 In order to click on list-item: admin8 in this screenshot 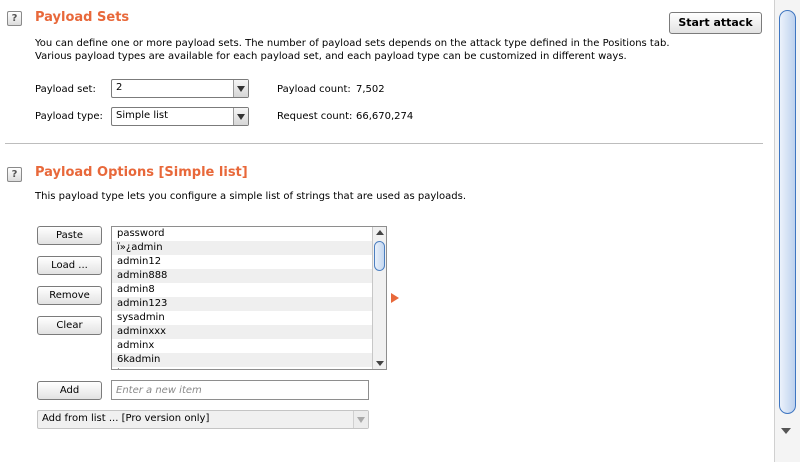, I will do `click(249, 290)`.